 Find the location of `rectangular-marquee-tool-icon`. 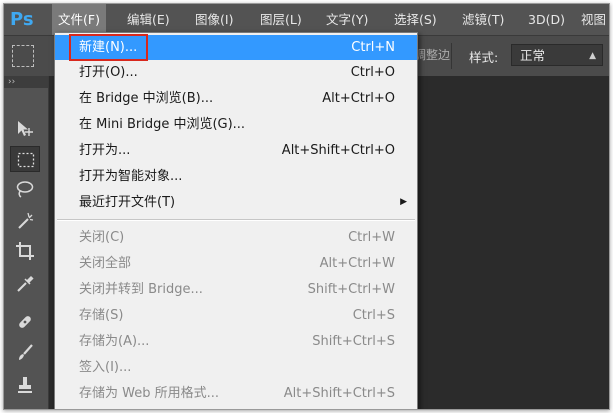

rectangular-marquee-tool-icon is located at coordinates (25, 159).